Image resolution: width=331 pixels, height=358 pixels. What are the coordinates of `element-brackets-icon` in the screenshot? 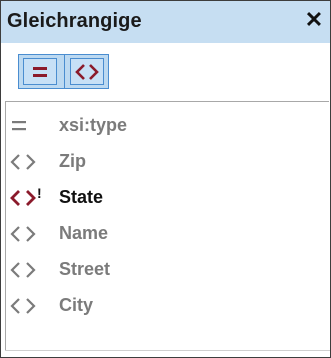 It's located at (87, 71).